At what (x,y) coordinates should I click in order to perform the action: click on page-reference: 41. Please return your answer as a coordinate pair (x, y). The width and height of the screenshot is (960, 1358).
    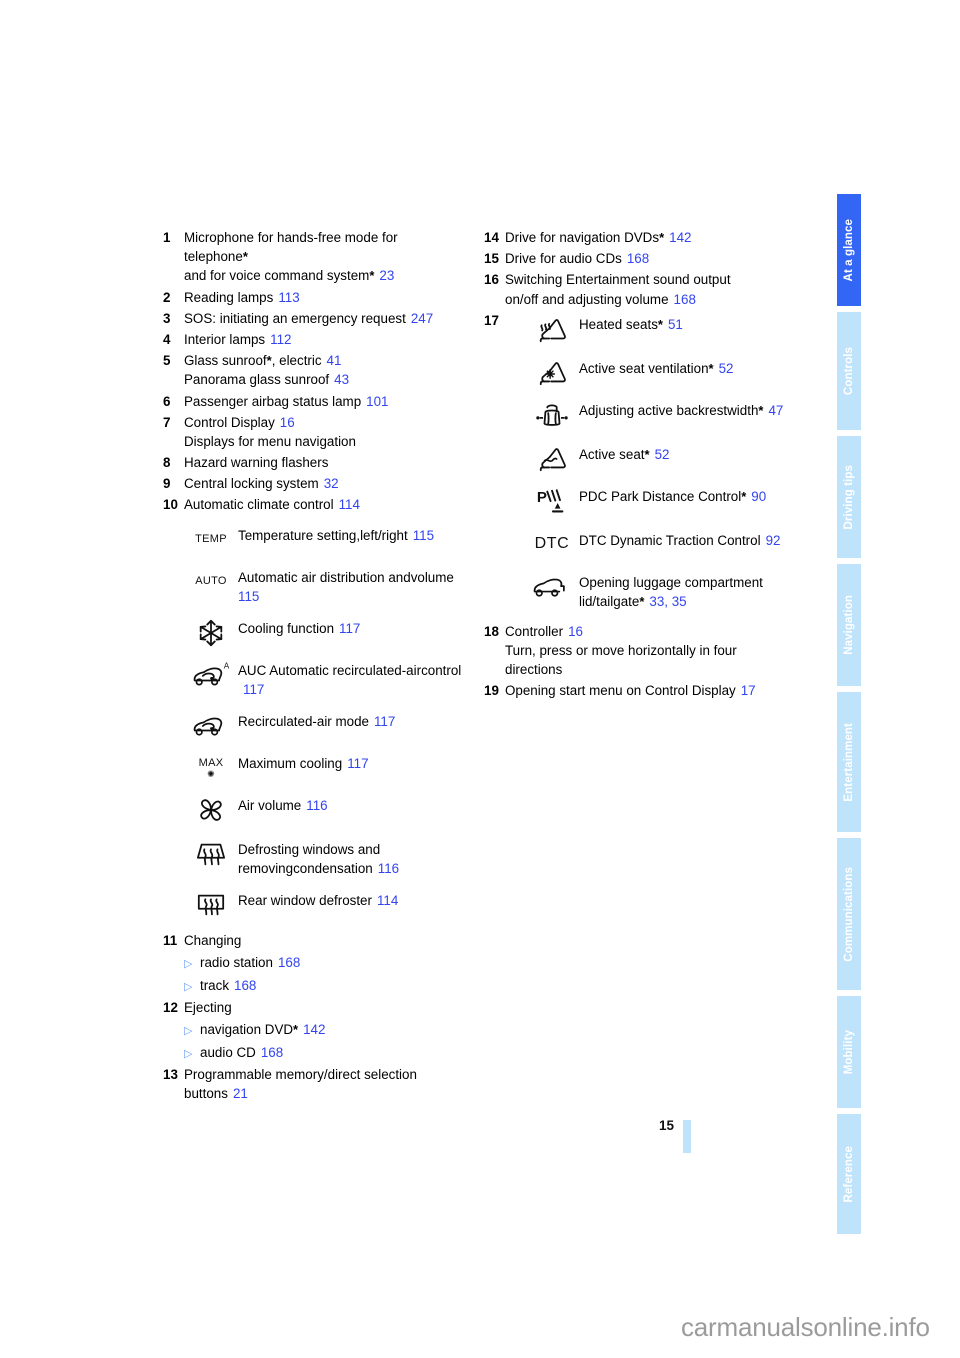
    Looking at the image, I should click on (334, 360).